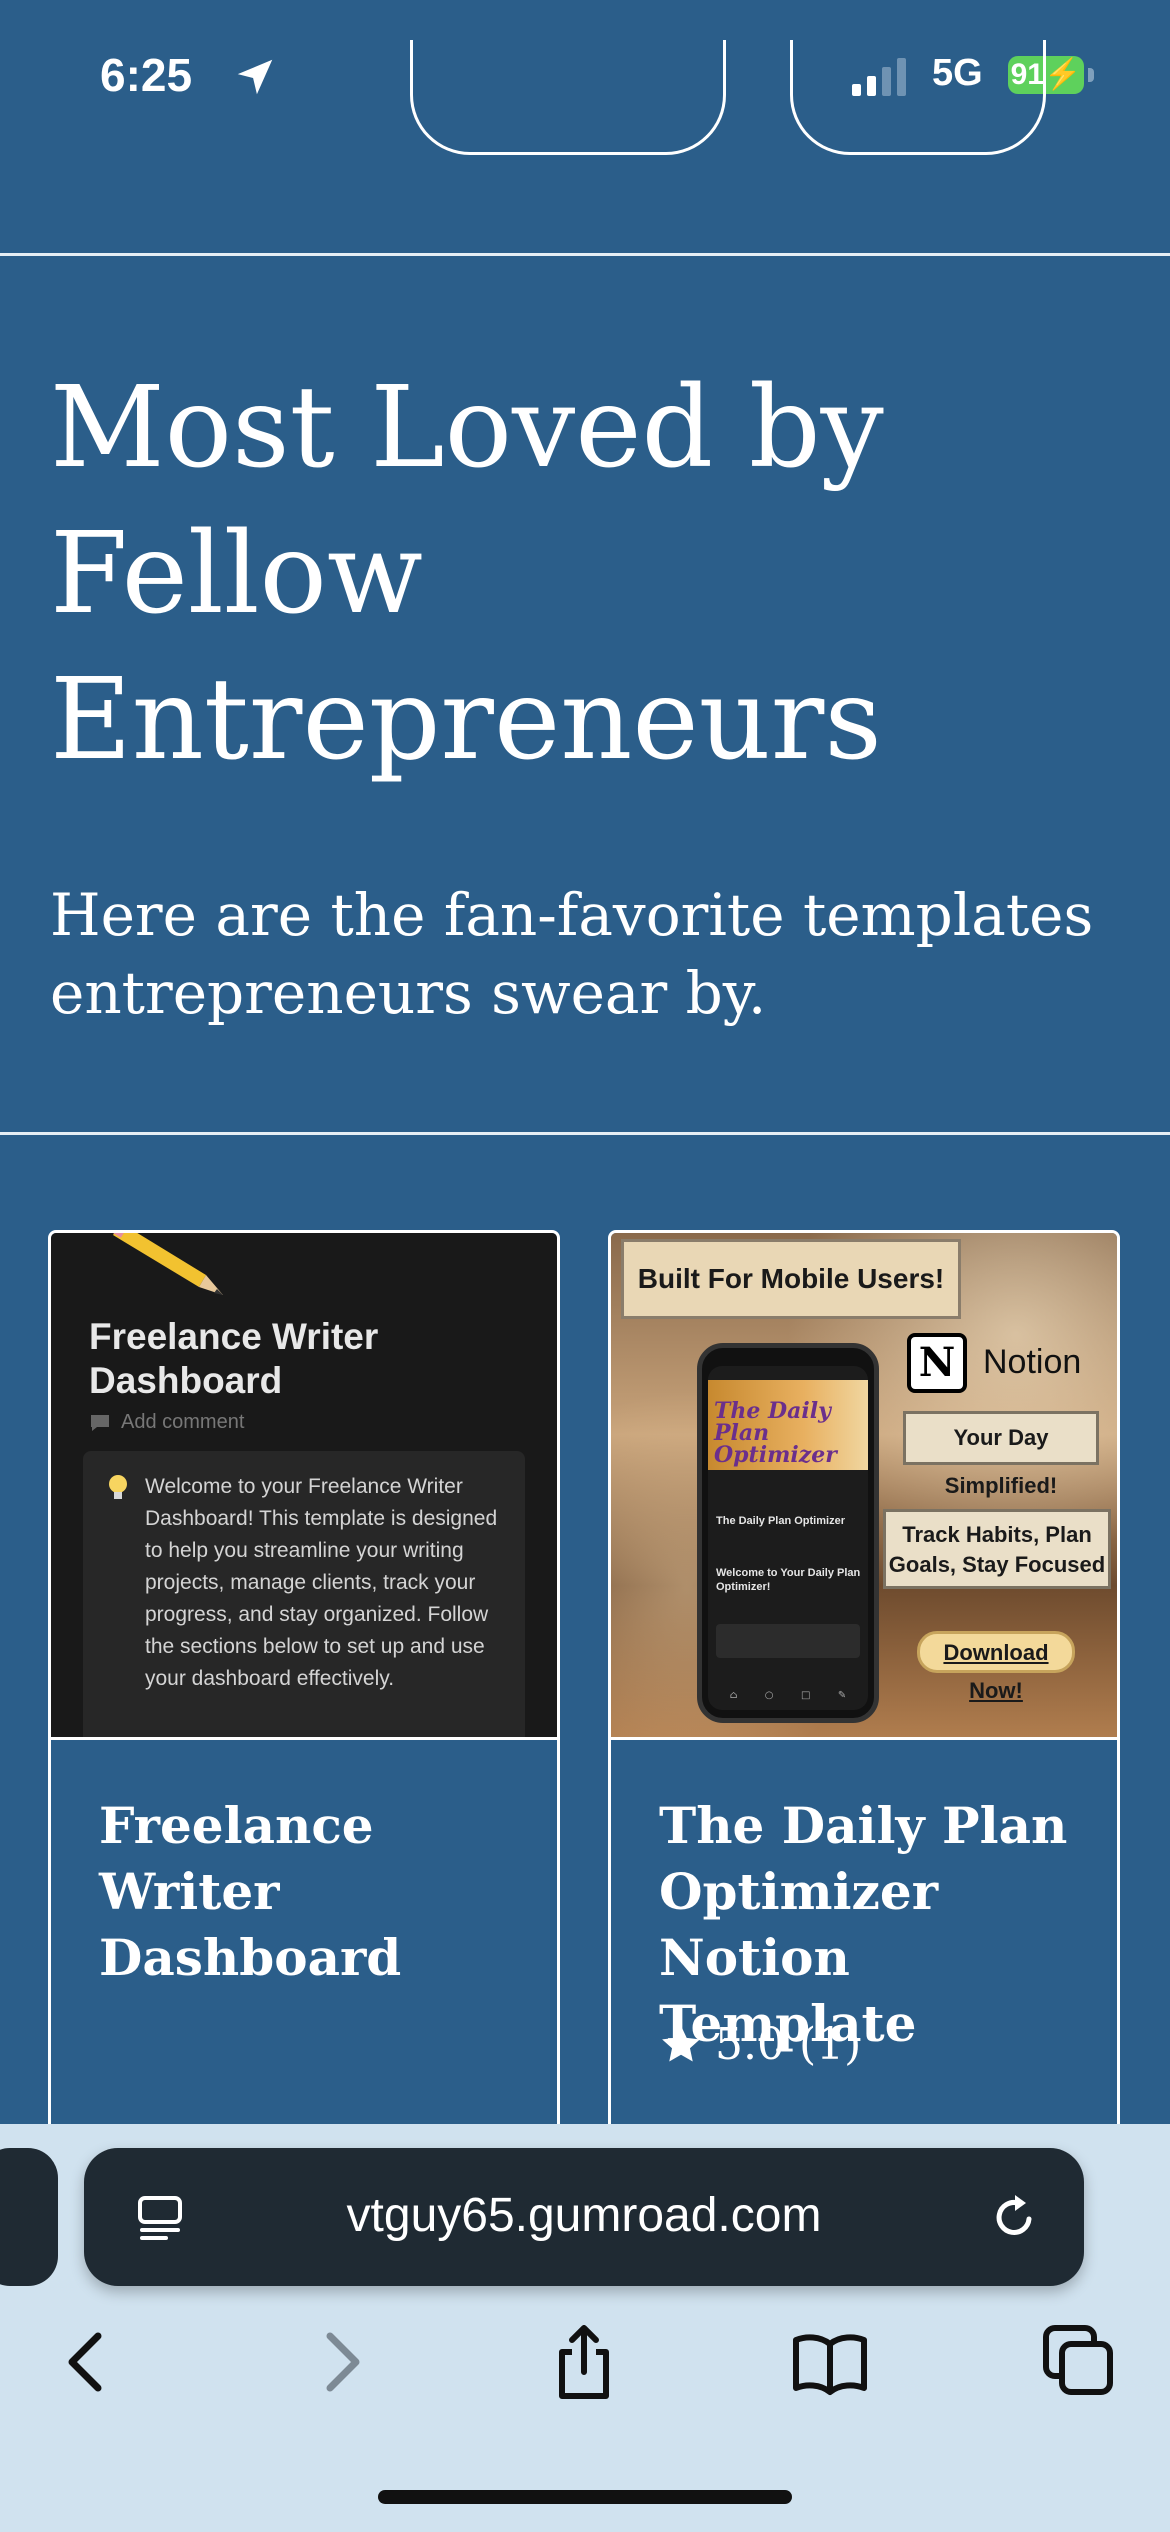 This screenshot has height=2532, width=1170. What do you see at coordinates (146, 75) in the screenshot?
I see `status-time: 6:25` at bounding box center [146, 75].